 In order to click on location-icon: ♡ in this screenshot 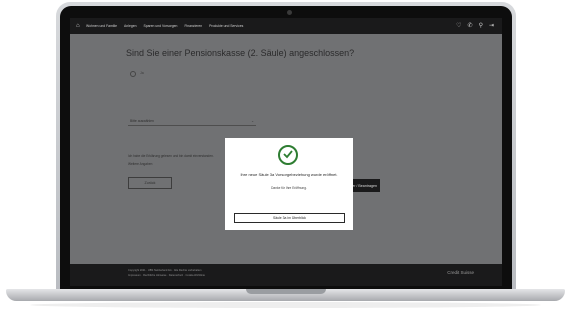, I will do `click(458, 26)`.